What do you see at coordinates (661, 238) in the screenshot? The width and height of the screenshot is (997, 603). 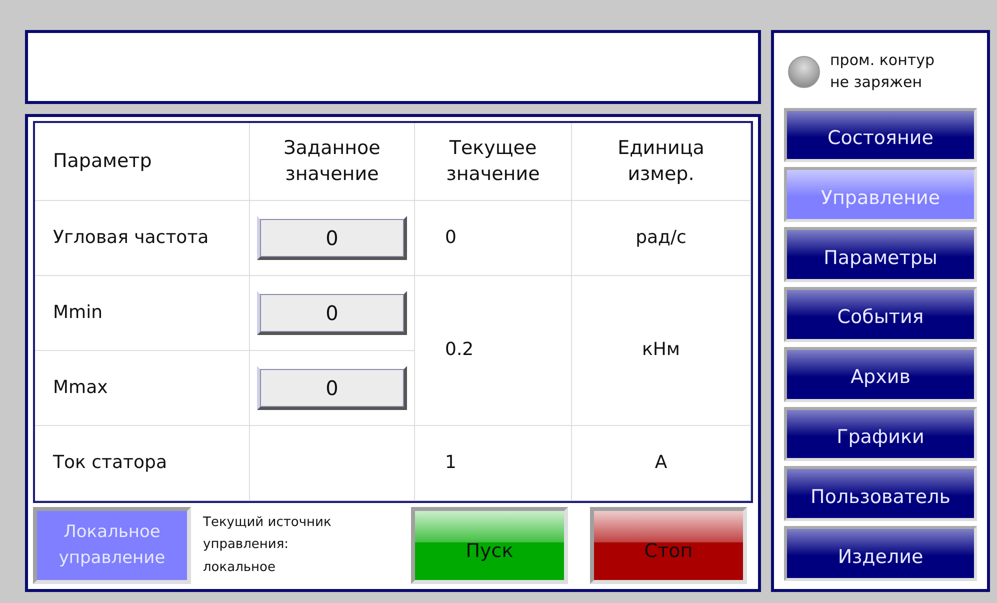 I see `unit-cell: рад/с` at bounding box center [661, 238].